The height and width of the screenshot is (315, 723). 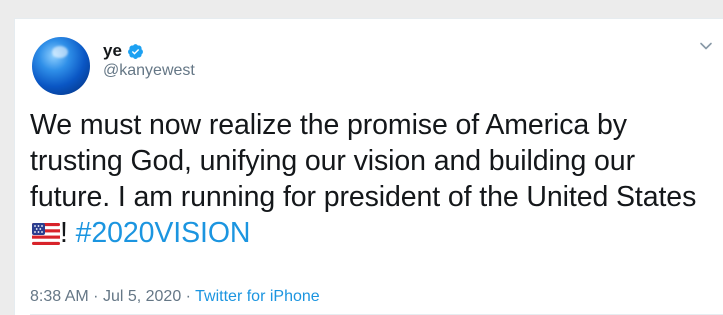 I want to click on verified-badge-icon, so click(x=135, y=51).